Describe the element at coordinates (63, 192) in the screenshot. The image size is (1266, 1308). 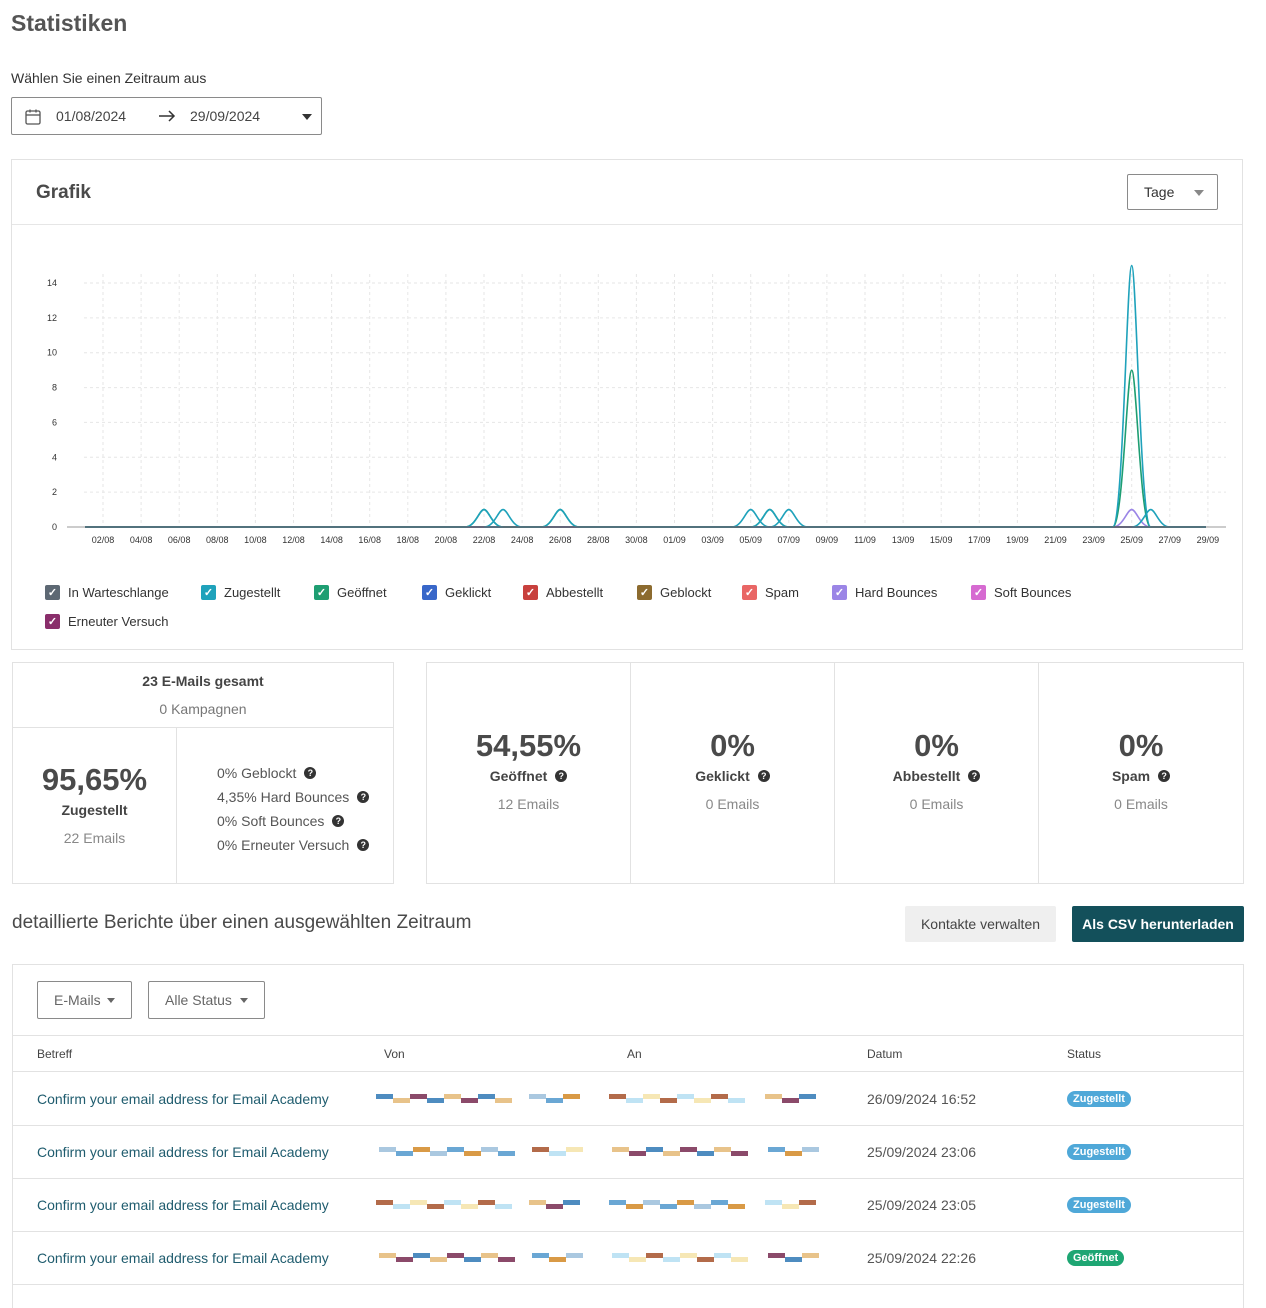
I see `graph-title: Grafik` at that location.